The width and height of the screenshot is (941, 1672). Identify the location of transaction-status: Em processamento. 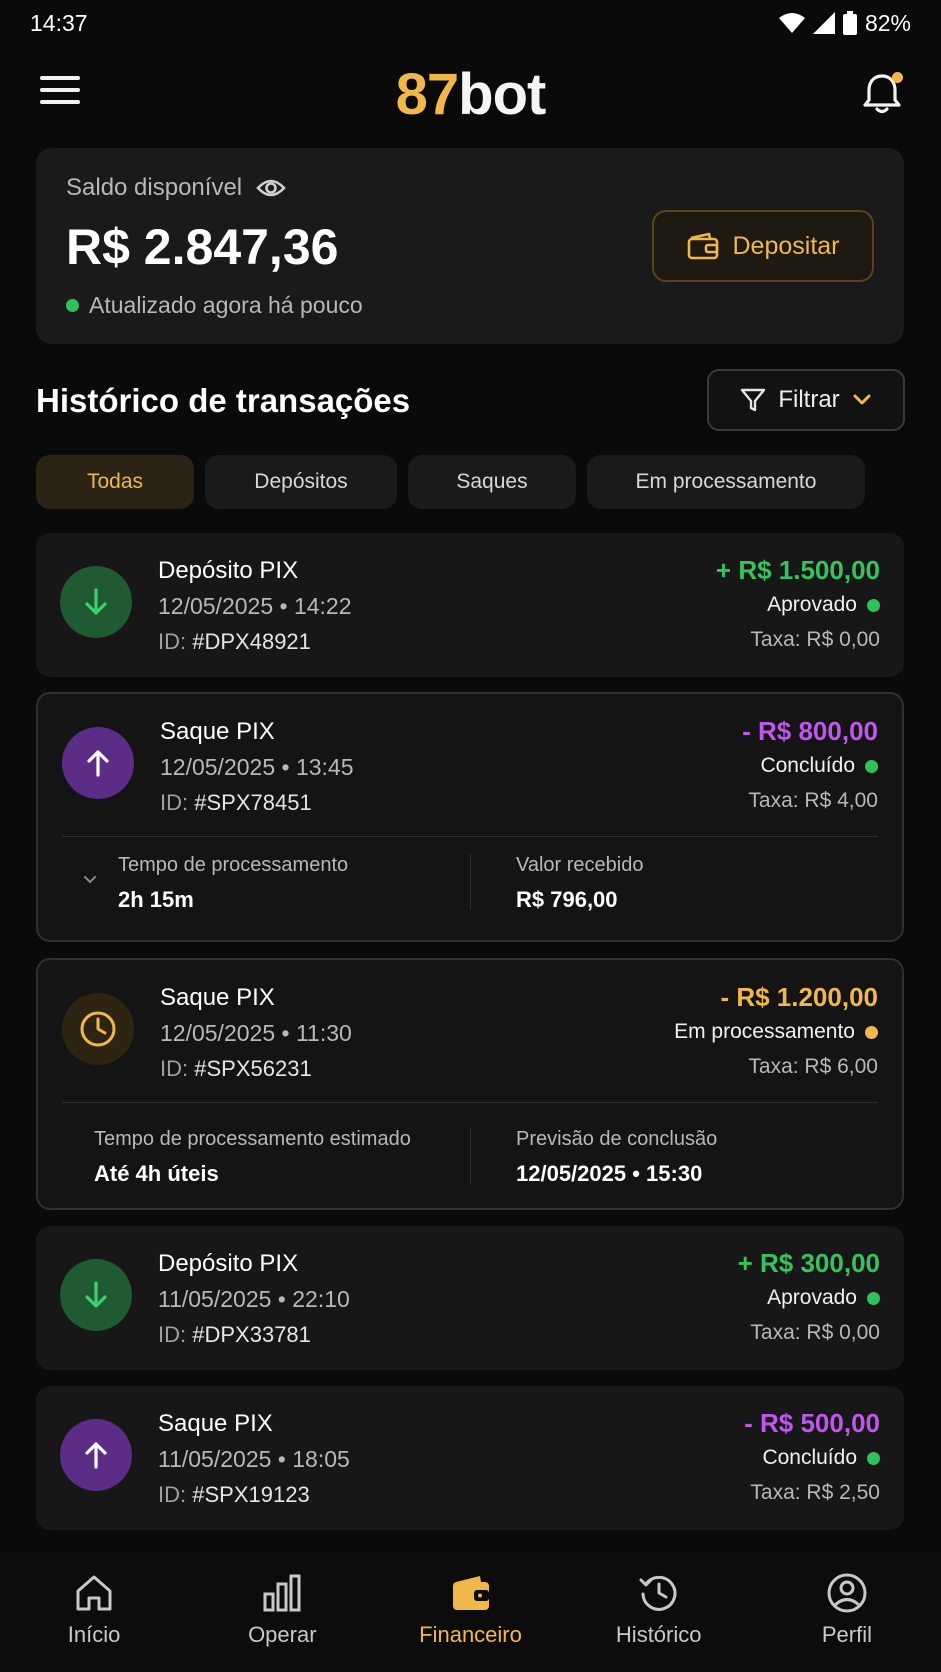
(776, 1032).